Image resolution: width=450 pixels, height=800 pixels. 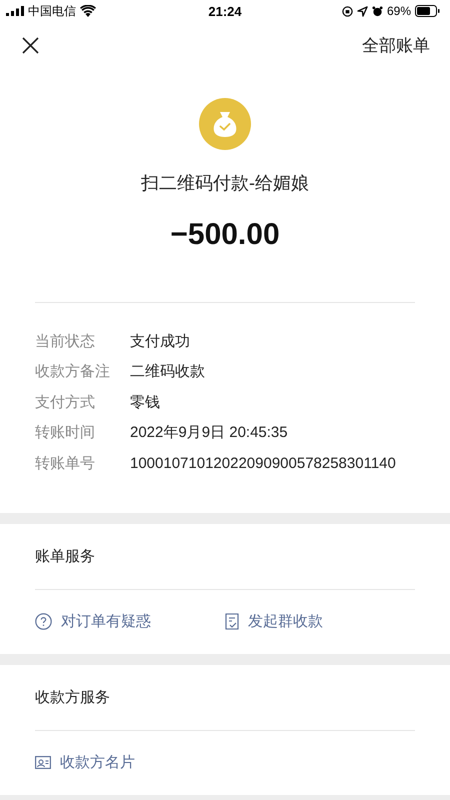 I want to click on detail-label: 转账时间, so click(x=65, y=432).